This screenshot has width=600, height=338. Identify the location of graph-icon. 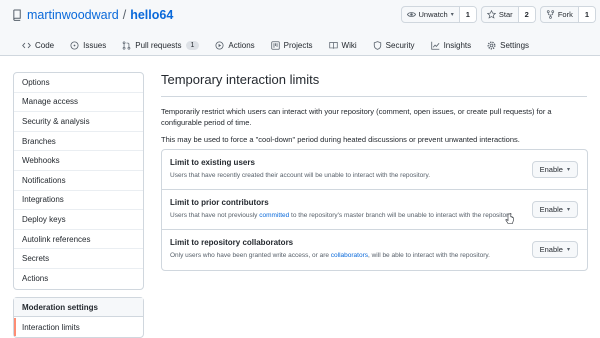
(435, 45).